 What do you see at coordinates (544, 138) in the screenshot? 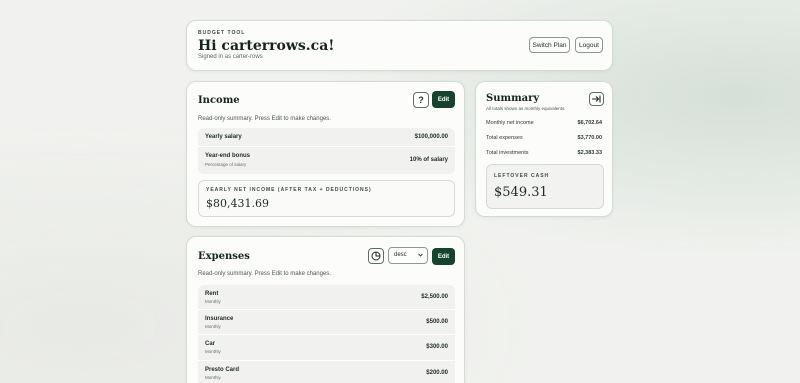
I see `summary-row: Total expenses $3,770.00` at bounding box center [544, 138].